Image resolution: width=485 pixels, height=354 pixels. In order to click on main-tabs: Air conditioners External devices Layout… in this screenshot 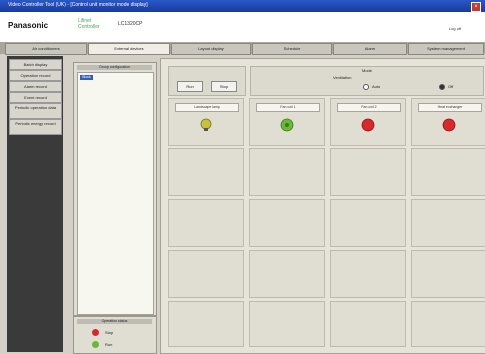, I will do `click(242, 48)`.